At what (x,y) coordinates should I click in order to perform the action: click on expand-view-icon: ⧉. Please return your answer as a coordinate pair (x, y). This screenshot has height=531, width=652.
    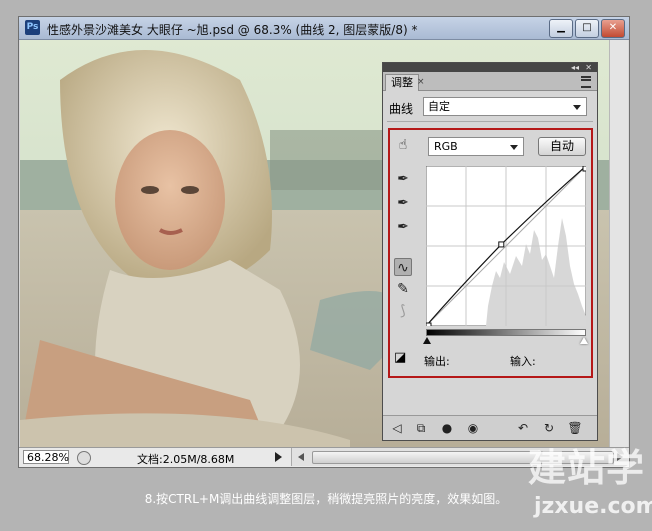
    Looking at the image, I should click on (421, 428).